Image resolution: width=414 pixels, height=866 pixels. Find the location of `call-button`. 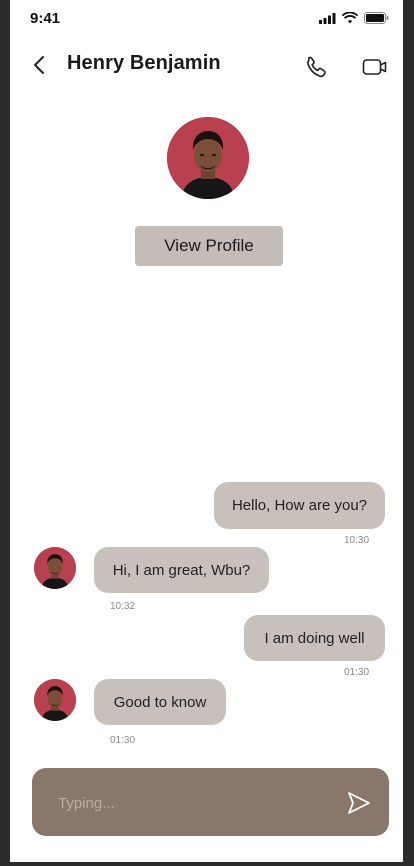

call-button is located at coordinates (317, 67).